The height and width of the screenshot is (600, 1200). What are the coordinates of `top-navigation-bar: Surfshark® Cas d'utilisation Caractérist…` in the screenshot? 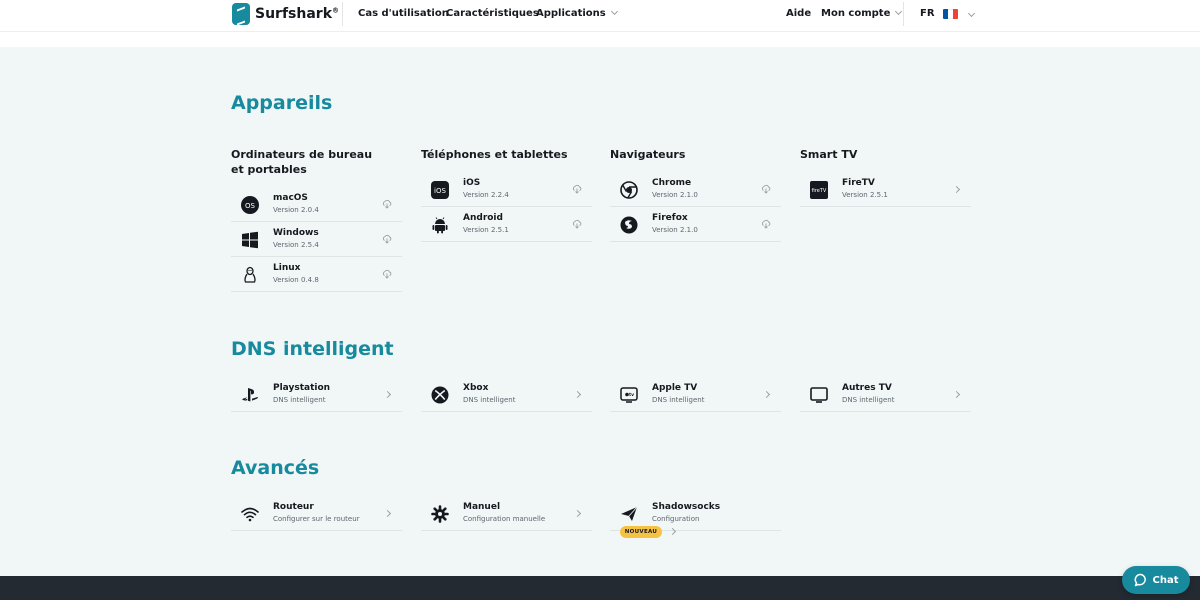 It's located at (600, 16).